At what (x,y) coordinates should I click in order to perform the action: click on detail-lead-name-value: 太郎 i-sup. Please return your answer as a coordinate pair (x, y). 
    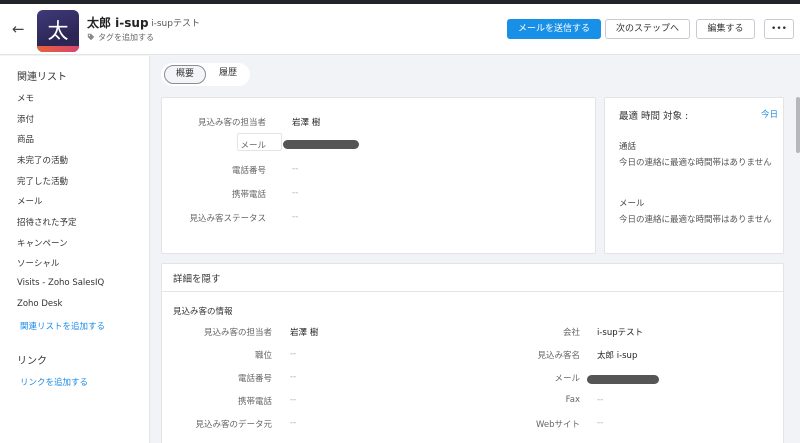
    Looking at the image, I should click on (617, 356).